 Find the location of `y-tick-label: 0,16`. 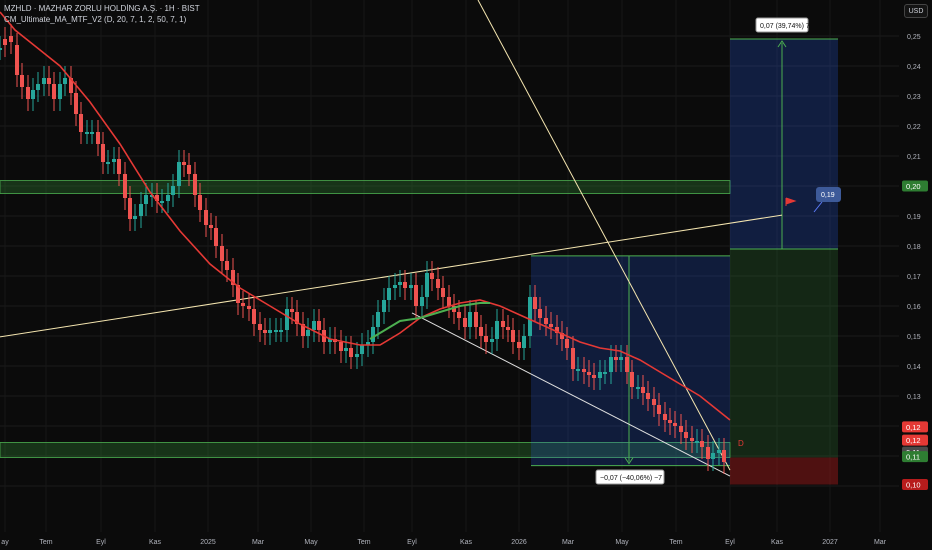

y-tick-label: 0,16 is located at coordinates (914, 307).